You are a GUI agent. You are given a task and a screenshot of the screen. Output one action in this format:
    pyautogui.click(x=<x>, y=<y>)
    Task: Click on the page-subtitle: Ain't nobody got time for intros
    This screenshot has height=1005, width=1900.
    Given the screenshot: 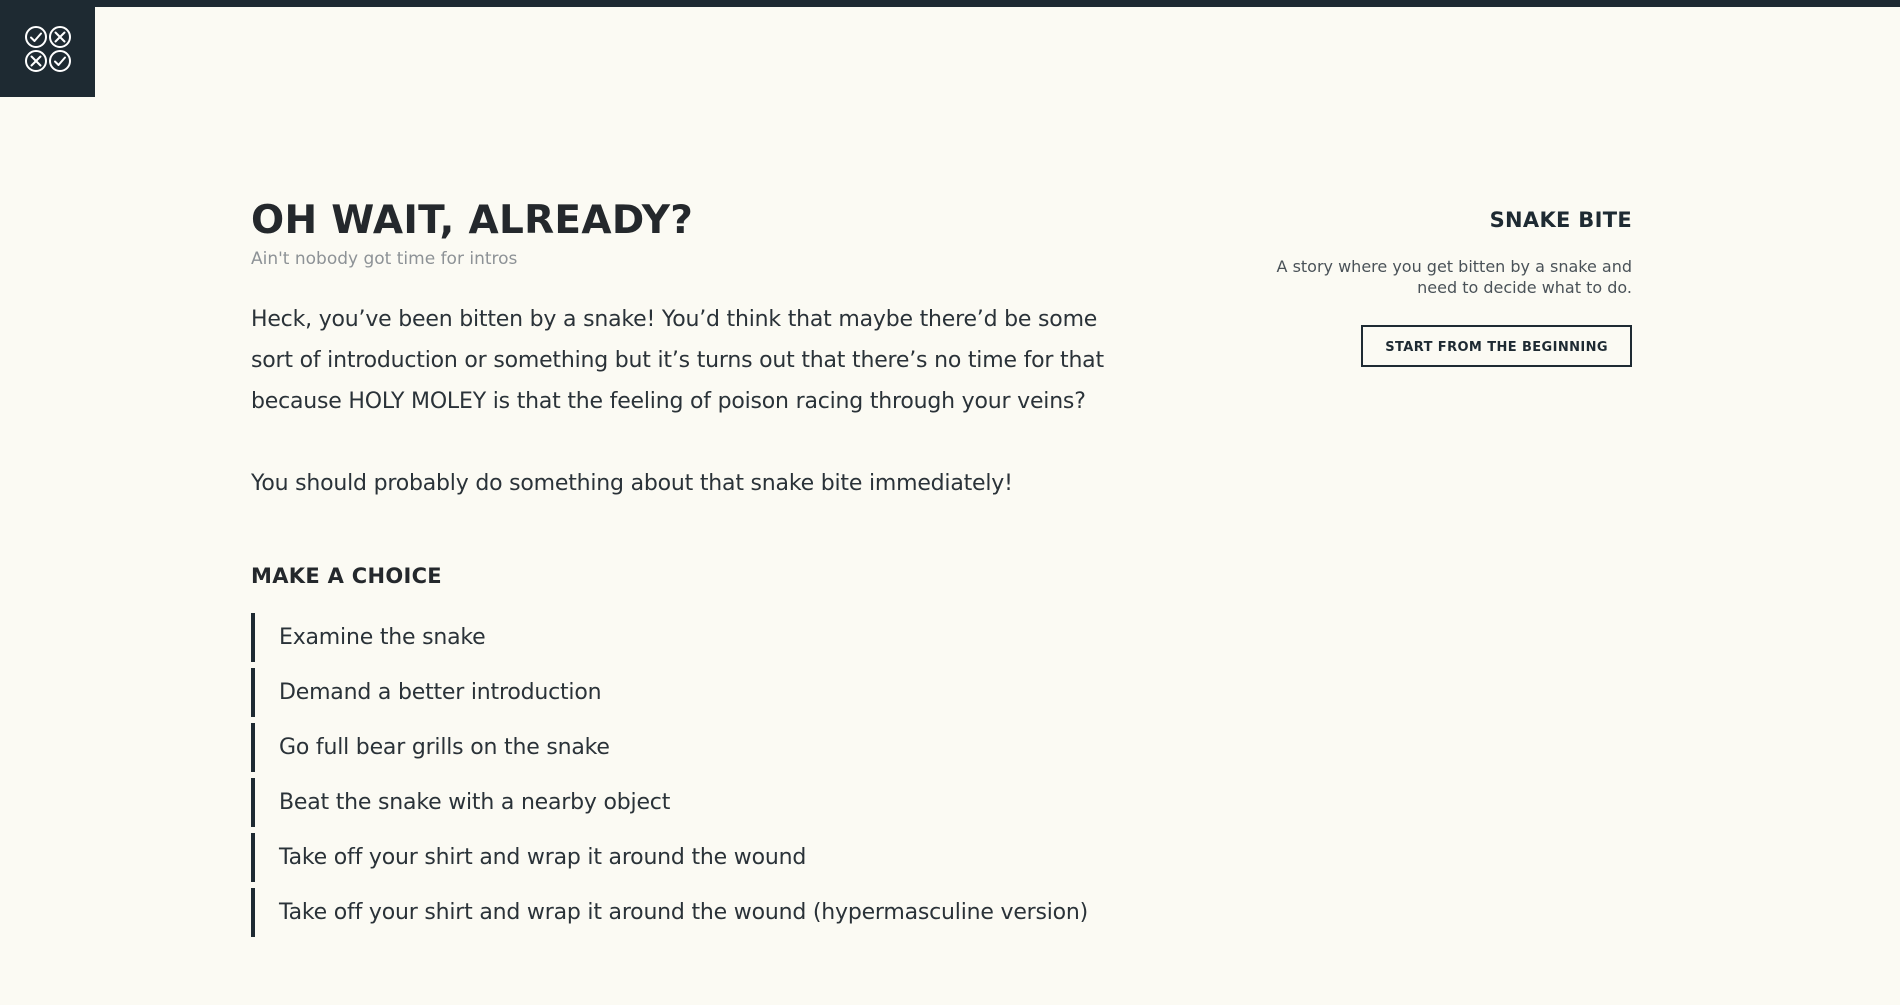 What is the action you would take?
    pyautogui.click(x=384, y=258)
    